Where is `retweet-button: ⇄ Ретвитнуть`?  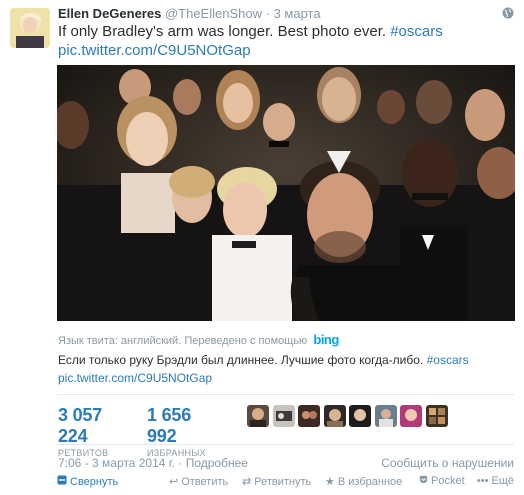 retweet-button: ⇄ Ретвитнуть is located at coordinates (276, 481).